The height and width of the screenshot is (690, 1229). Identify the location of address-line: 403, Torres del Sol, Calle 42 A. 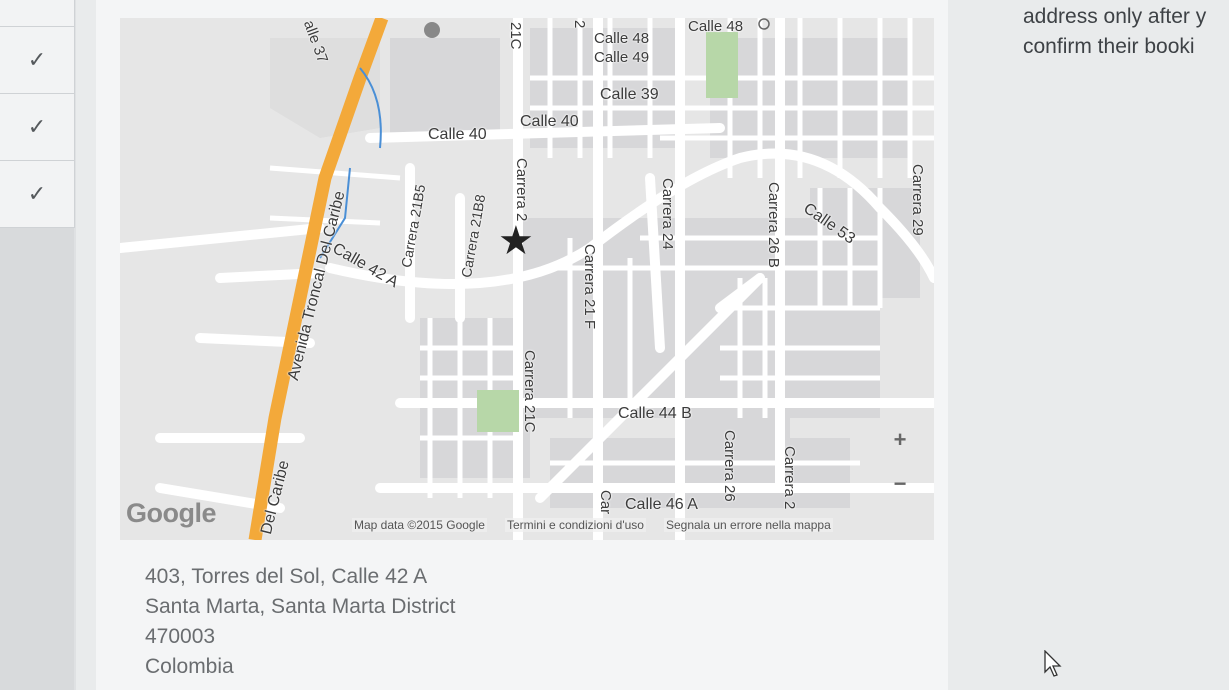
(286, 576).